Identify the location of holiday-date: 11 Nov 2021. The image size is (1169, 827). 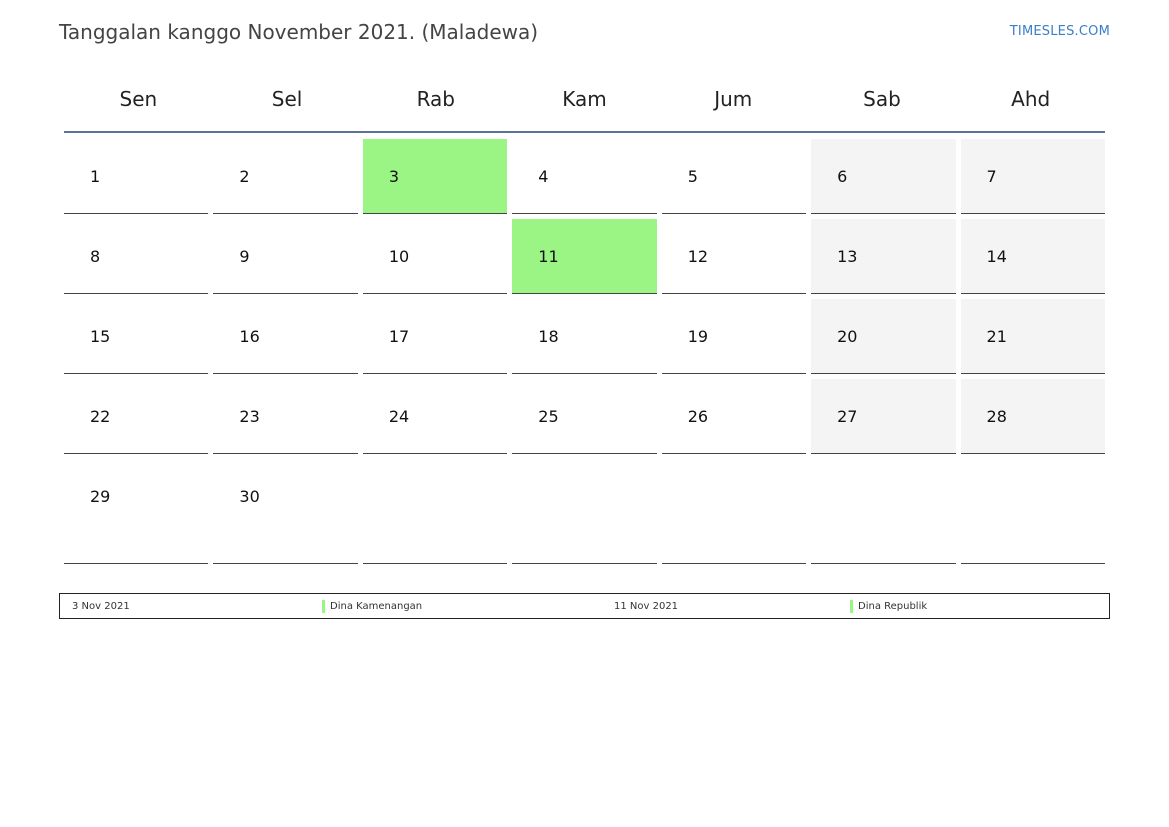
(646, 606).